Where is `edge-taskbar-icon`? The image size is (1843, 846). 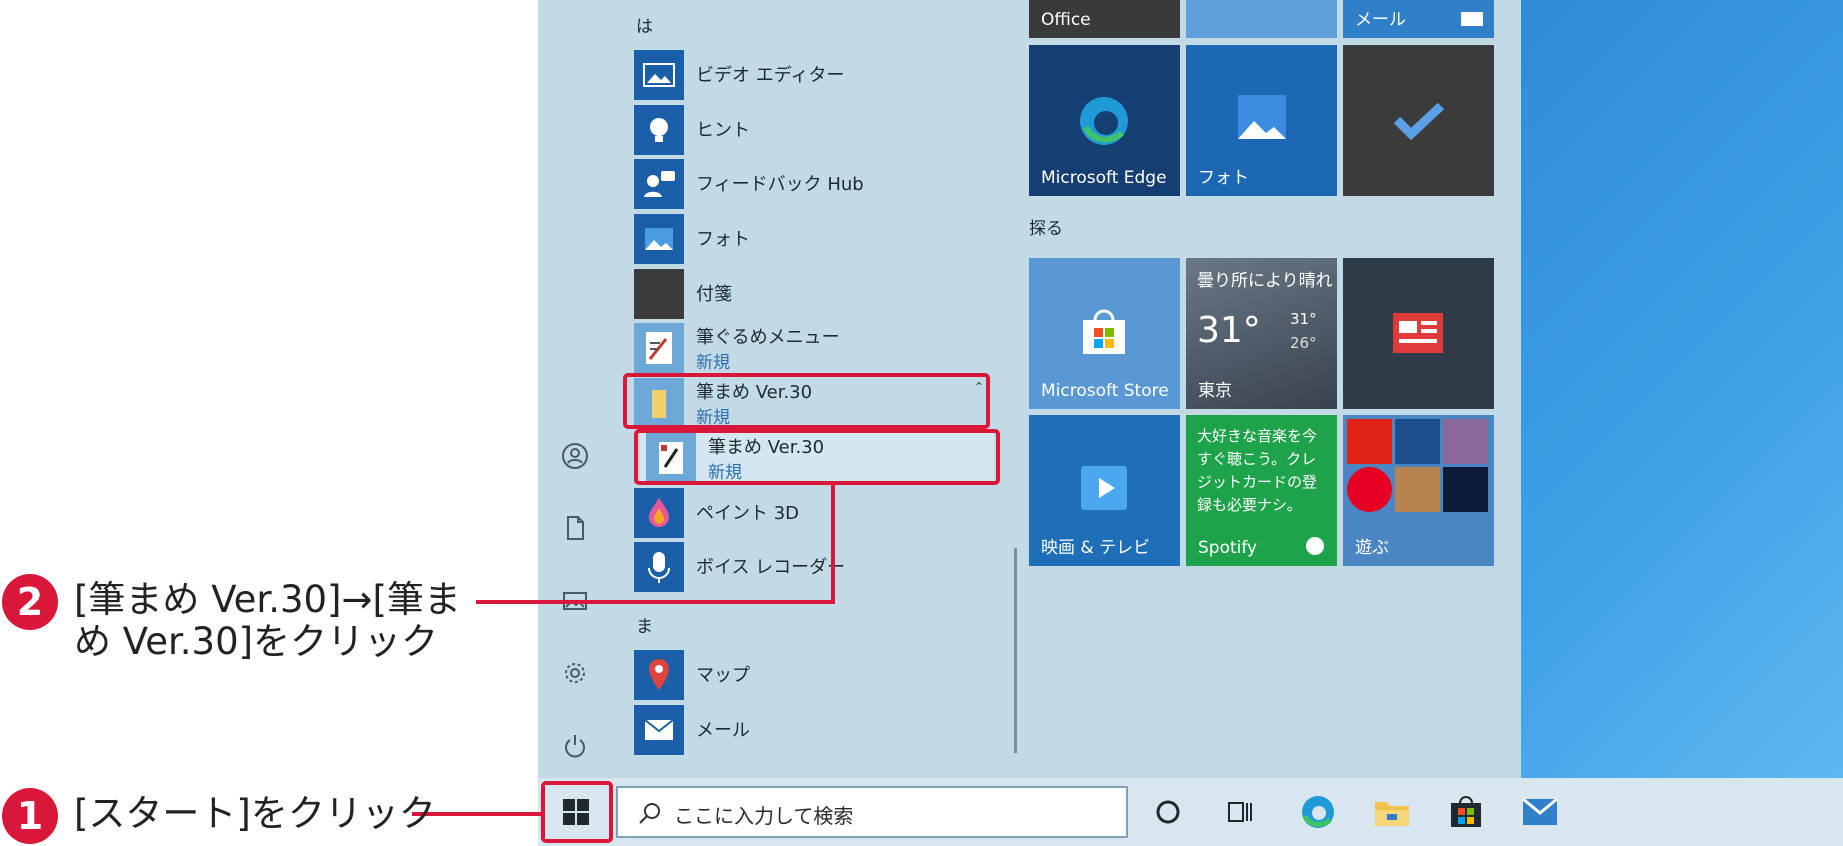 edge-taskbar-icon is located at coordinates (1318, 812).